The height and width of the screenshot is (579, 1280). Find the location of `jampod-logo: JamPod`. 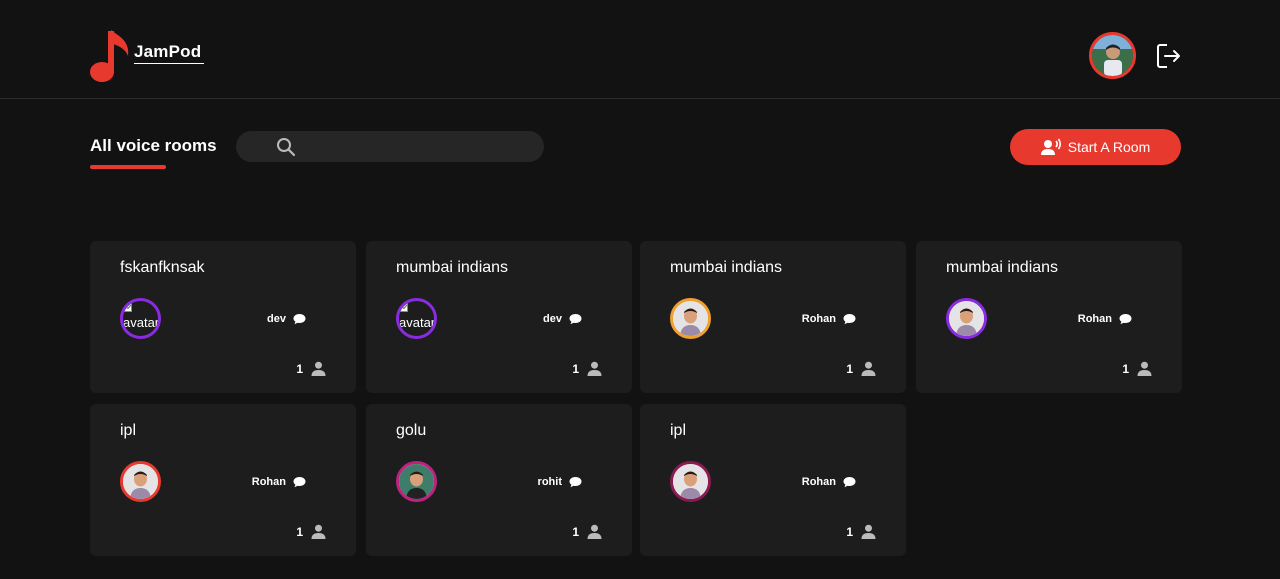

jampod-logo: JamPod is located at coordinates (146, 56).